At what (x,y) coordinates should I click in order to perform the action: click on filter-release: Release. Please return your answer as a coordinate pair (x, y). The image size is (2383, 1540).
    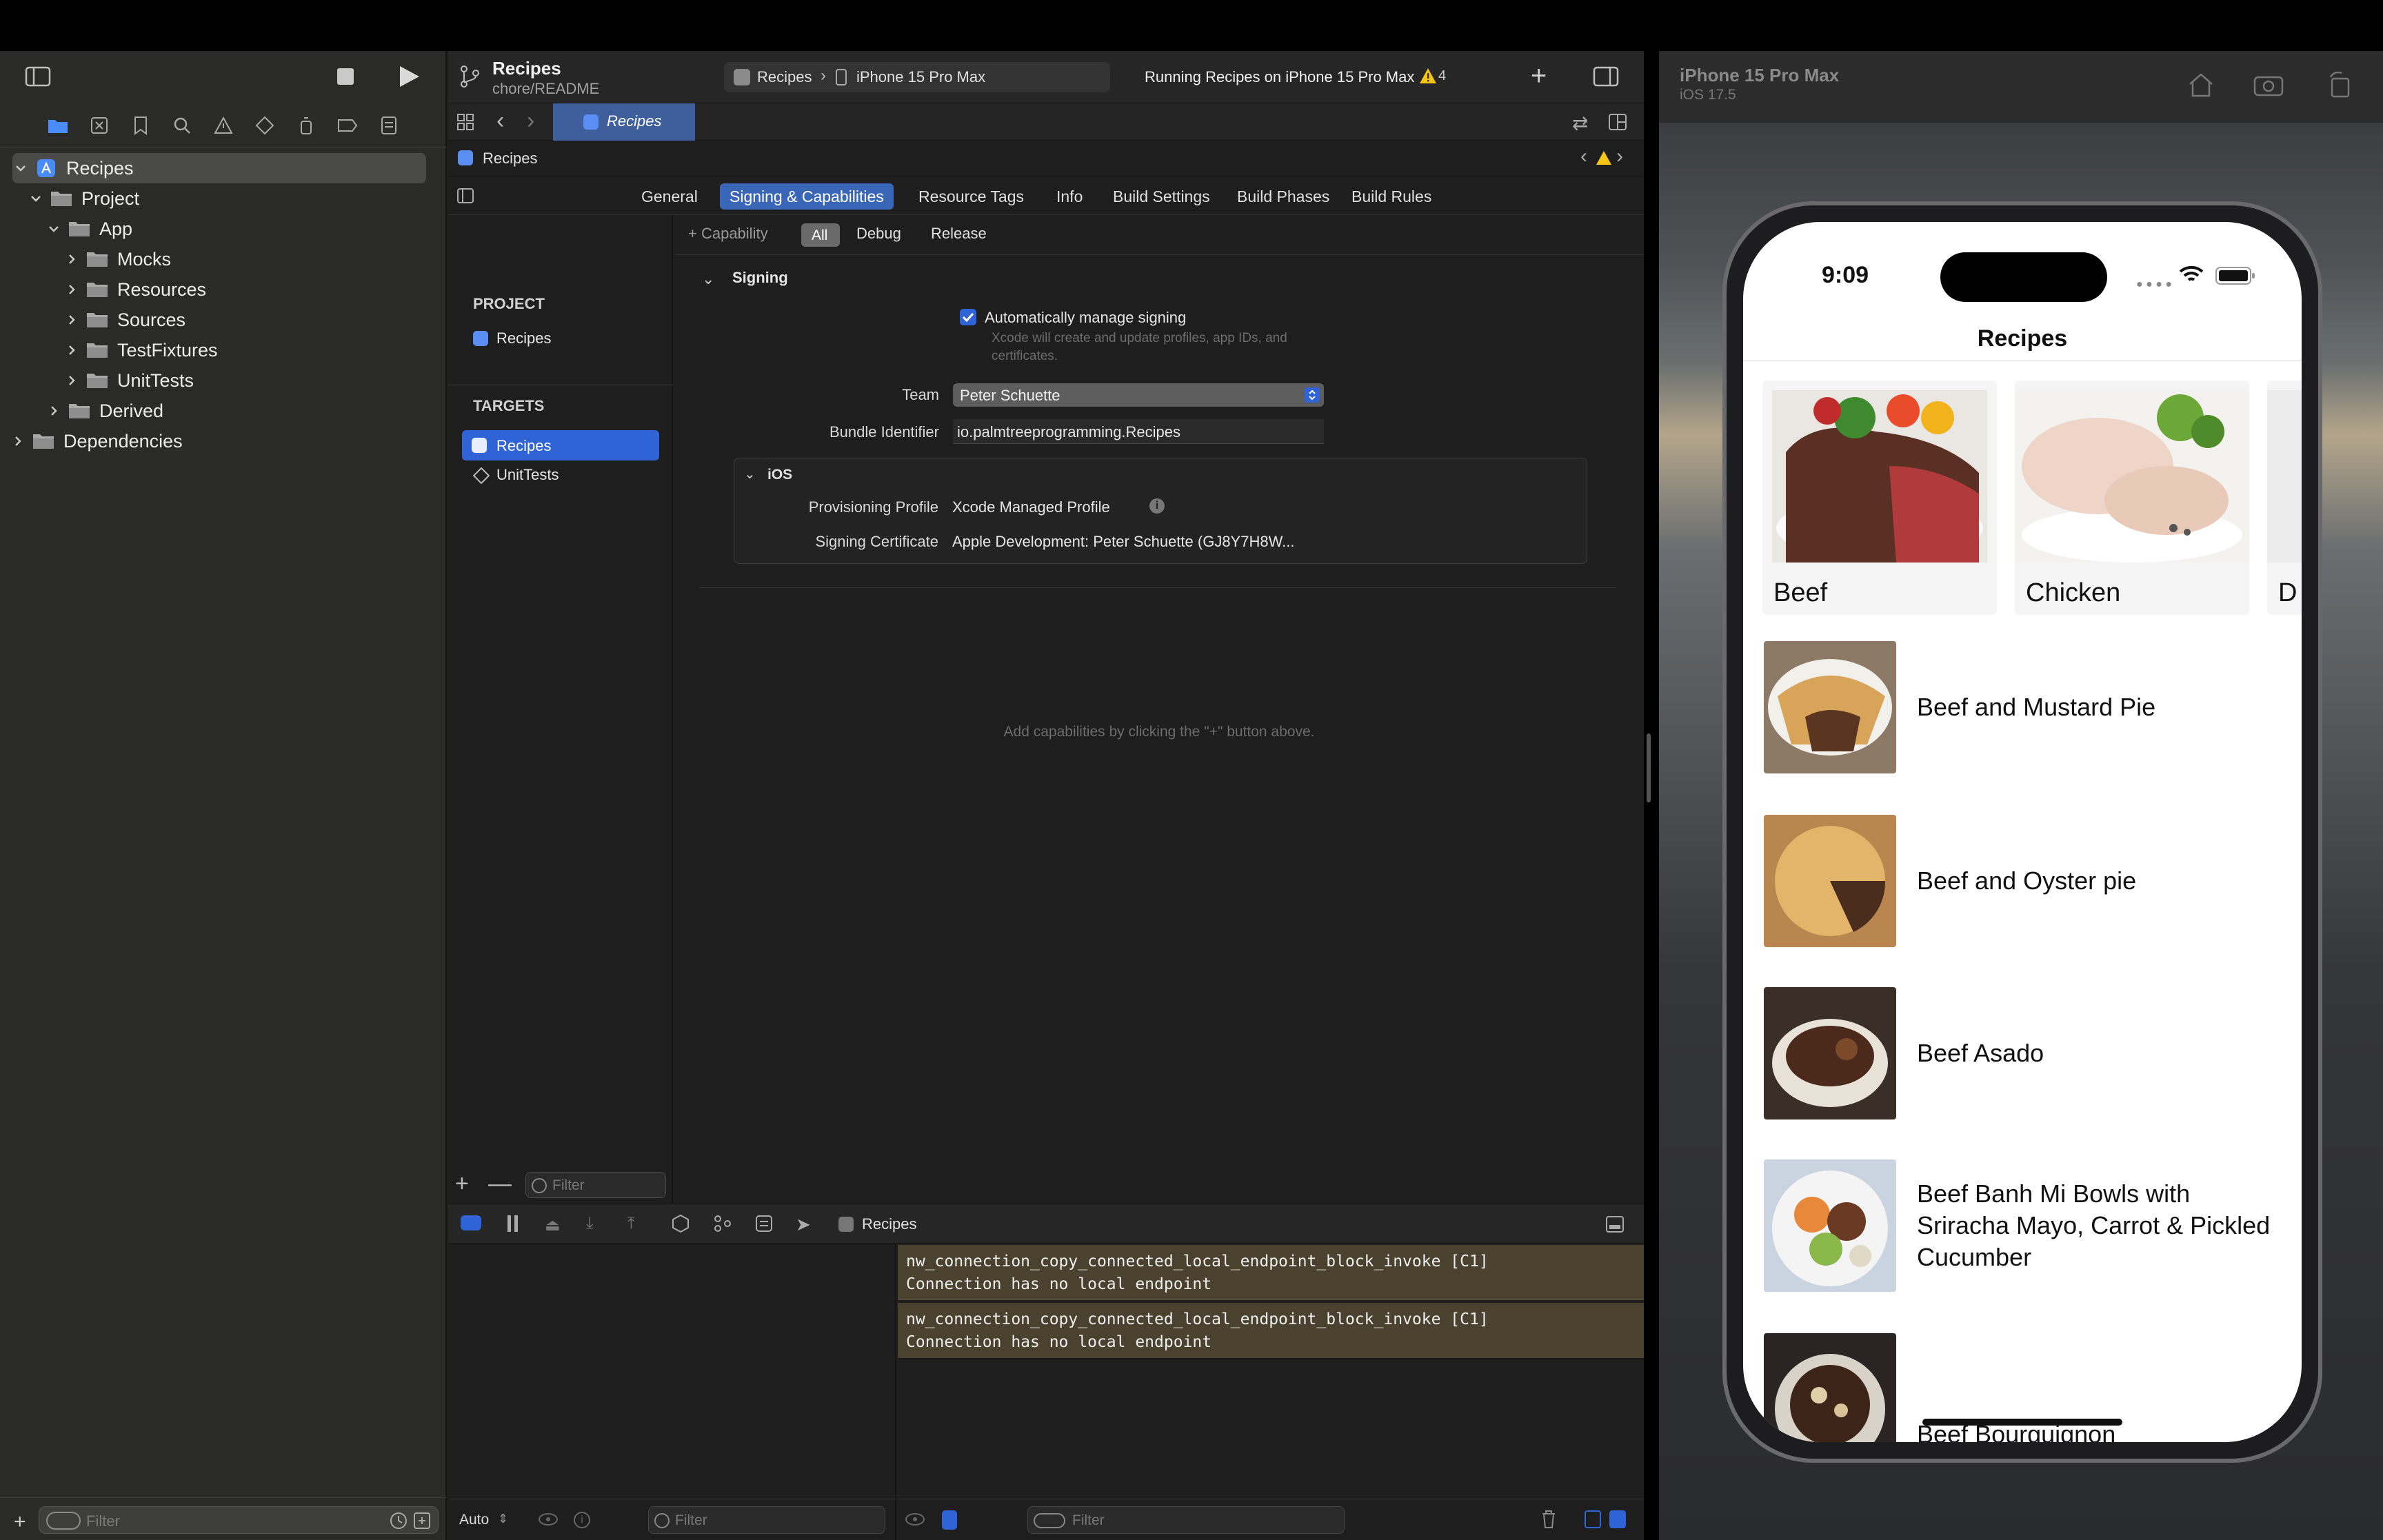
    Looking at the image, I should click on (959, 234).